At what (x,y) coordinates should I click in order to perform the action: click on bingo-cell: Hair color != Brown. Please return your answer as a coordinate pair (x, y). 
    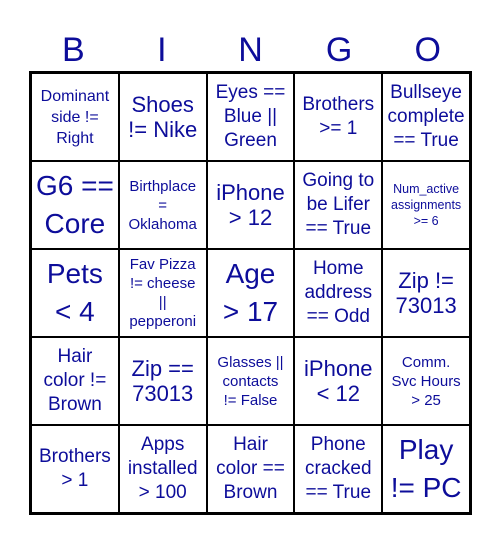
    Looking at the image, I should click on (75, 381).